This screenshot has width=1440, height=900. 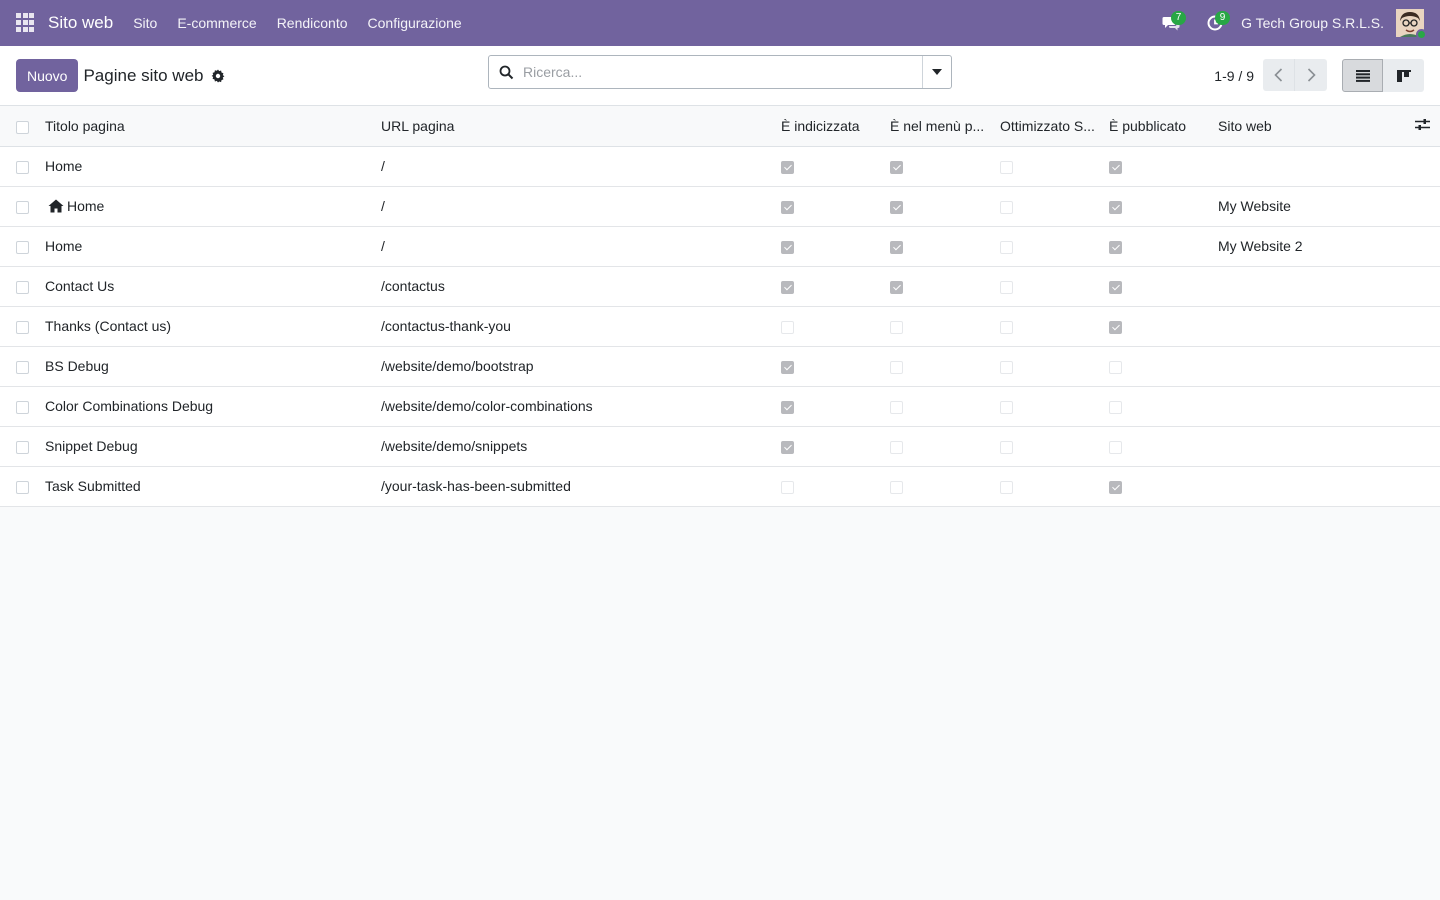 What do you see at coordinates (577, 366) in the screenshot?
I see `page-url-cell: /website/demo/bootstrap` at bounding box center [577, 366].